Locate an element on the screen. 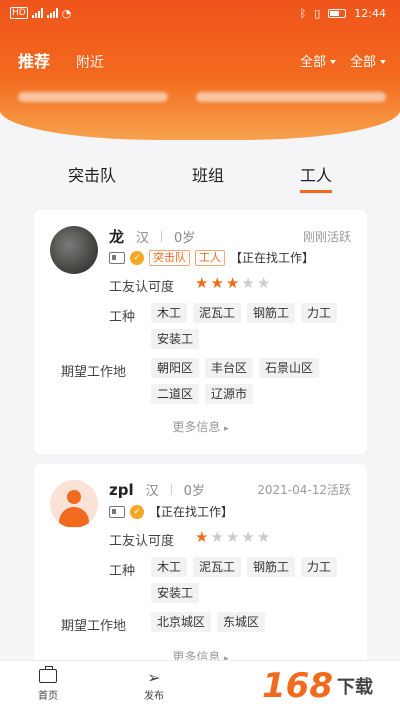 The height and width of the screenshot is (710, 400). nav-publish-label: 发布 is located at coordinates (154, 696).